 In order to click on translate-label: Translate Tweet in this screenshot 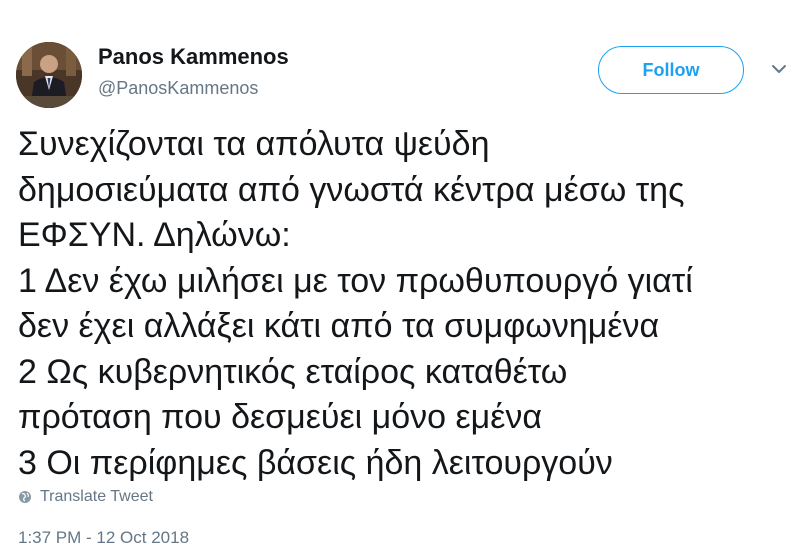, I will do `click(96, 496)`.